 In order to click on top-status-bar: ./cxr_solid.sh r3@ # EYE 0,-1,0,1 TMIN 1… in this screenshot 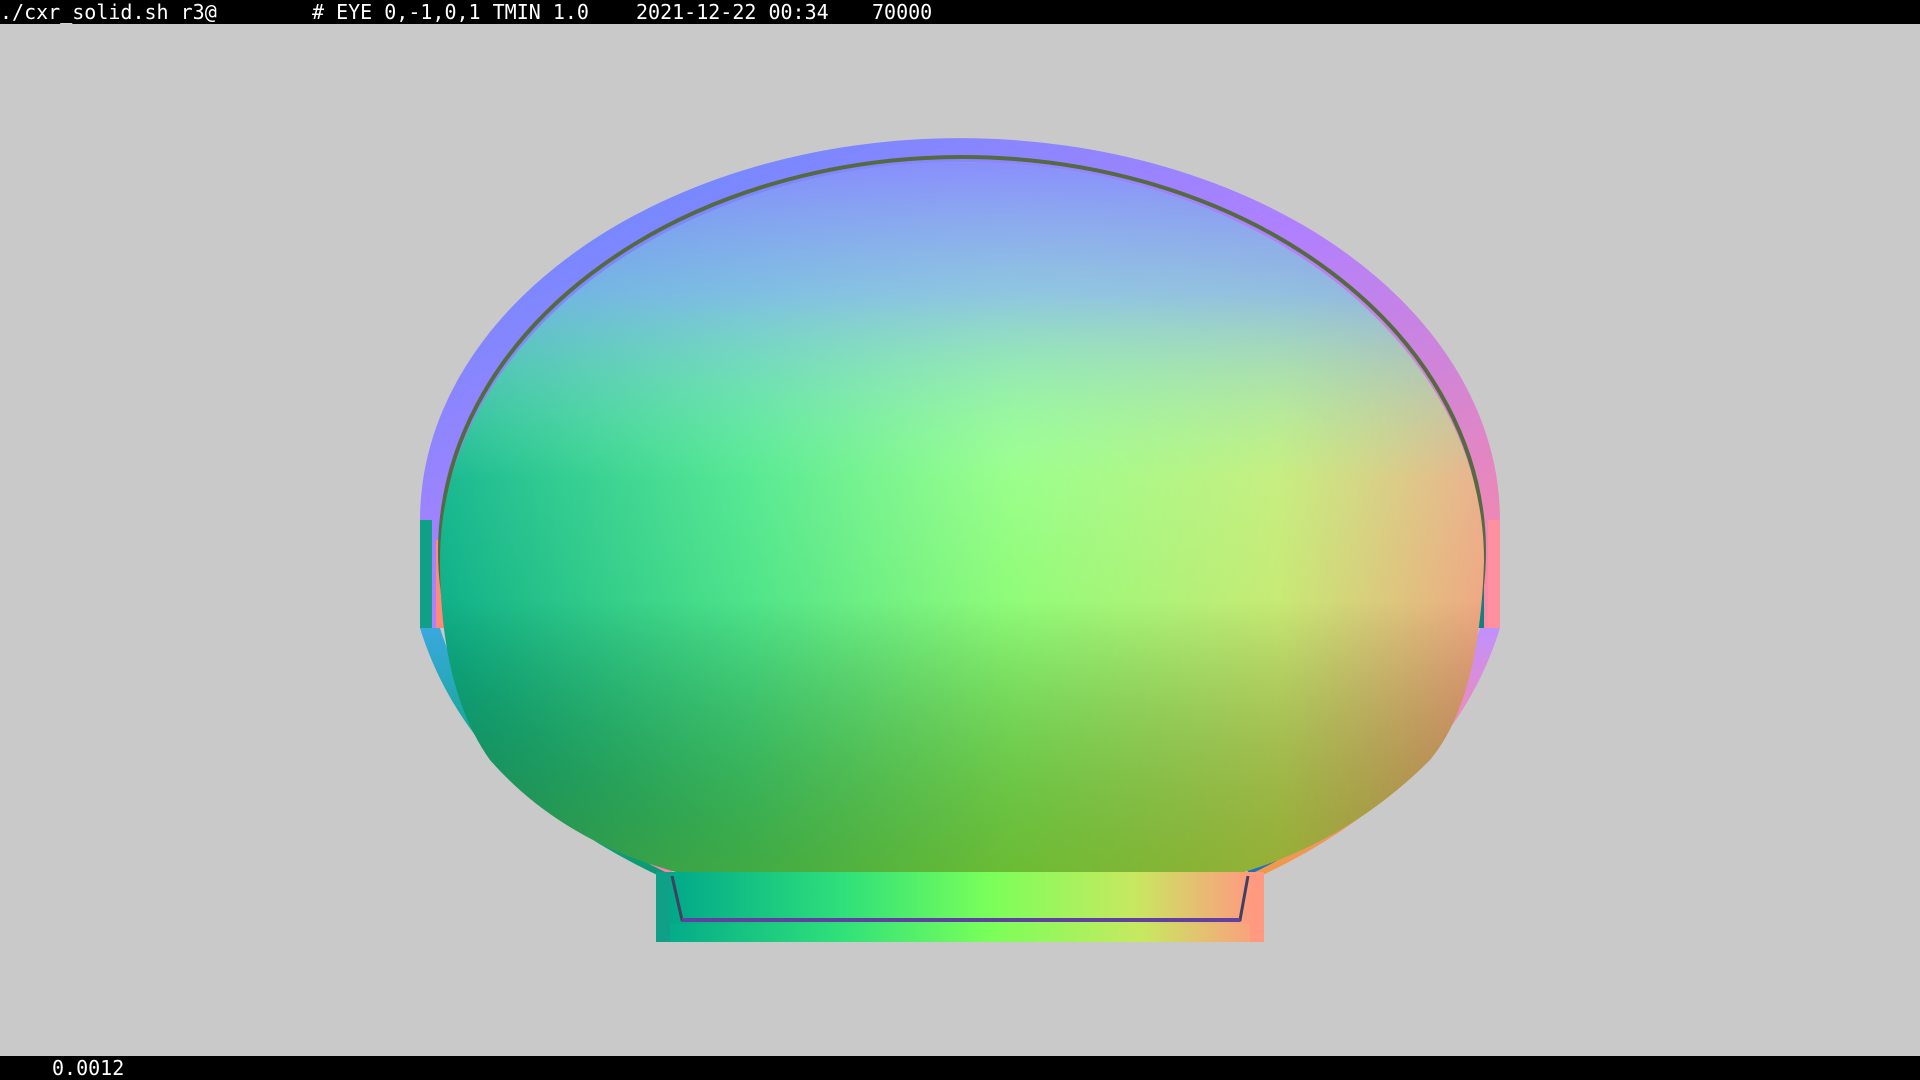, I will do `click(960, 12)`.